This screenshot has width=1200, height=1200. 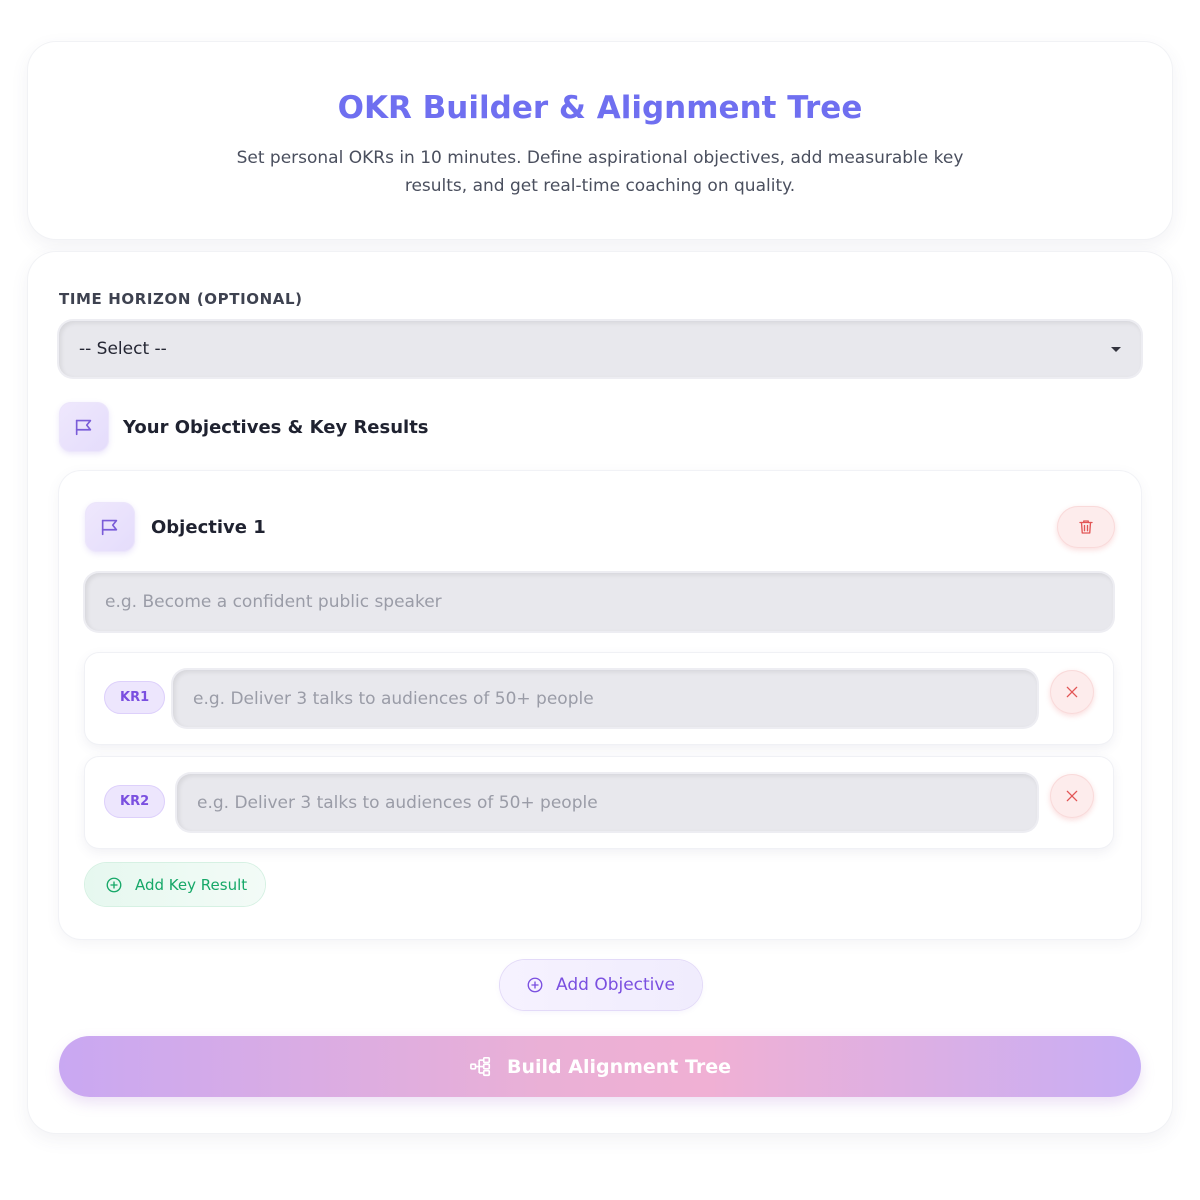 What do you see at coordinates (208, 527) in the screenshot?
I see `objective-title: Objective 1` at bounding box center [208, 527].